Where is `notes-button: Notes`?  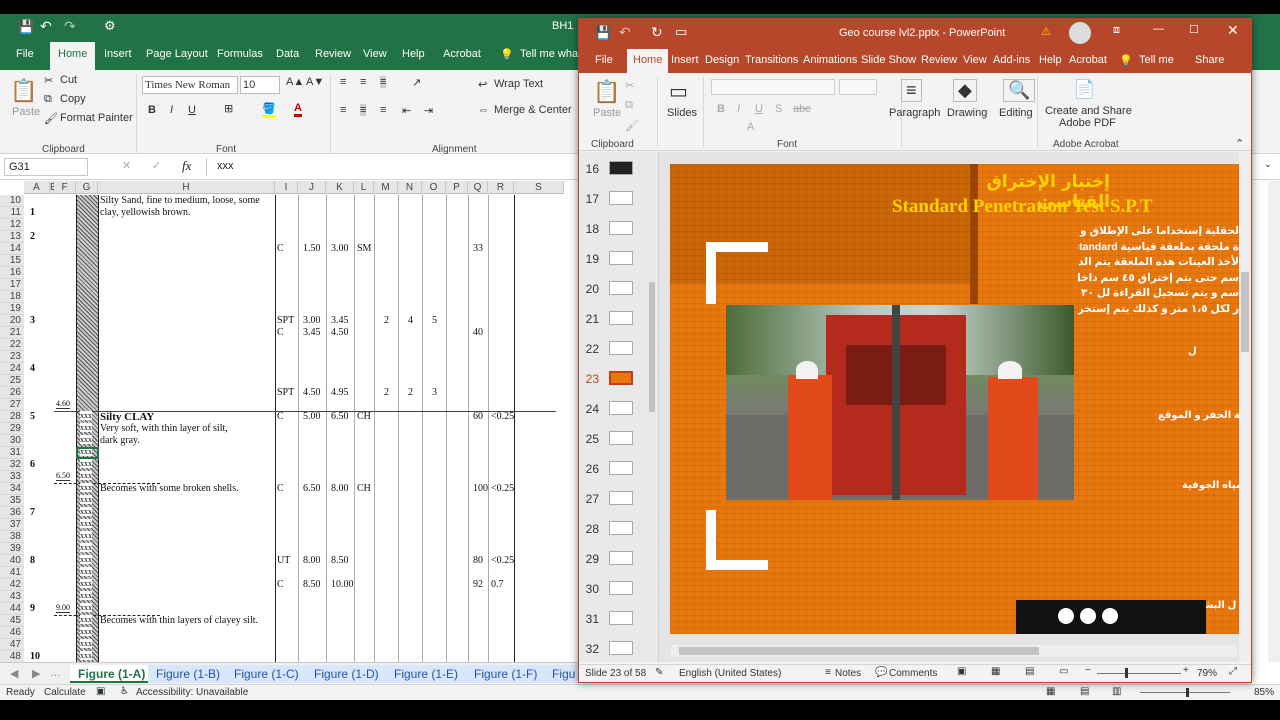 notes-button: Notes is located at coordinates (848, 673).